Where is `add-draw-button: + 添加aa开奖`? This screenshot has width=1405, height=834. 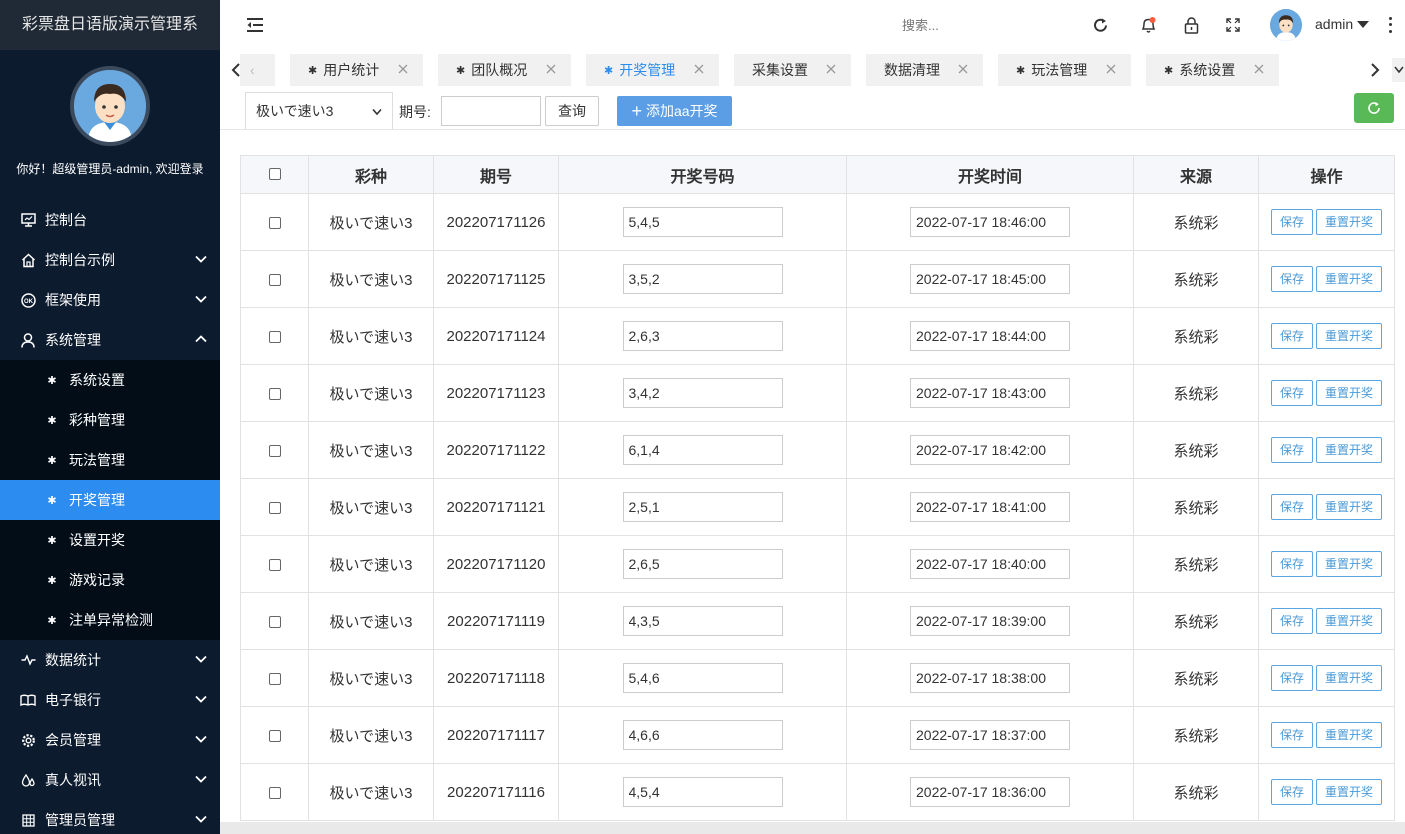
add-draw-button: + 添加aa开奖 is located at coordinates (674, 111).